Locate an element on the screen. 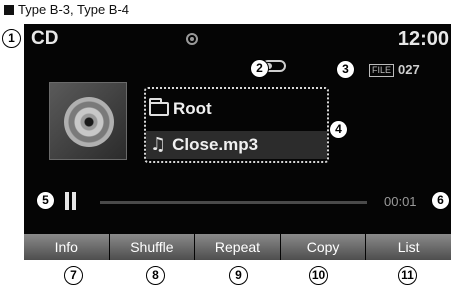 The image size is (451, 287). source-label: CD is located at coordinates (45, 38).